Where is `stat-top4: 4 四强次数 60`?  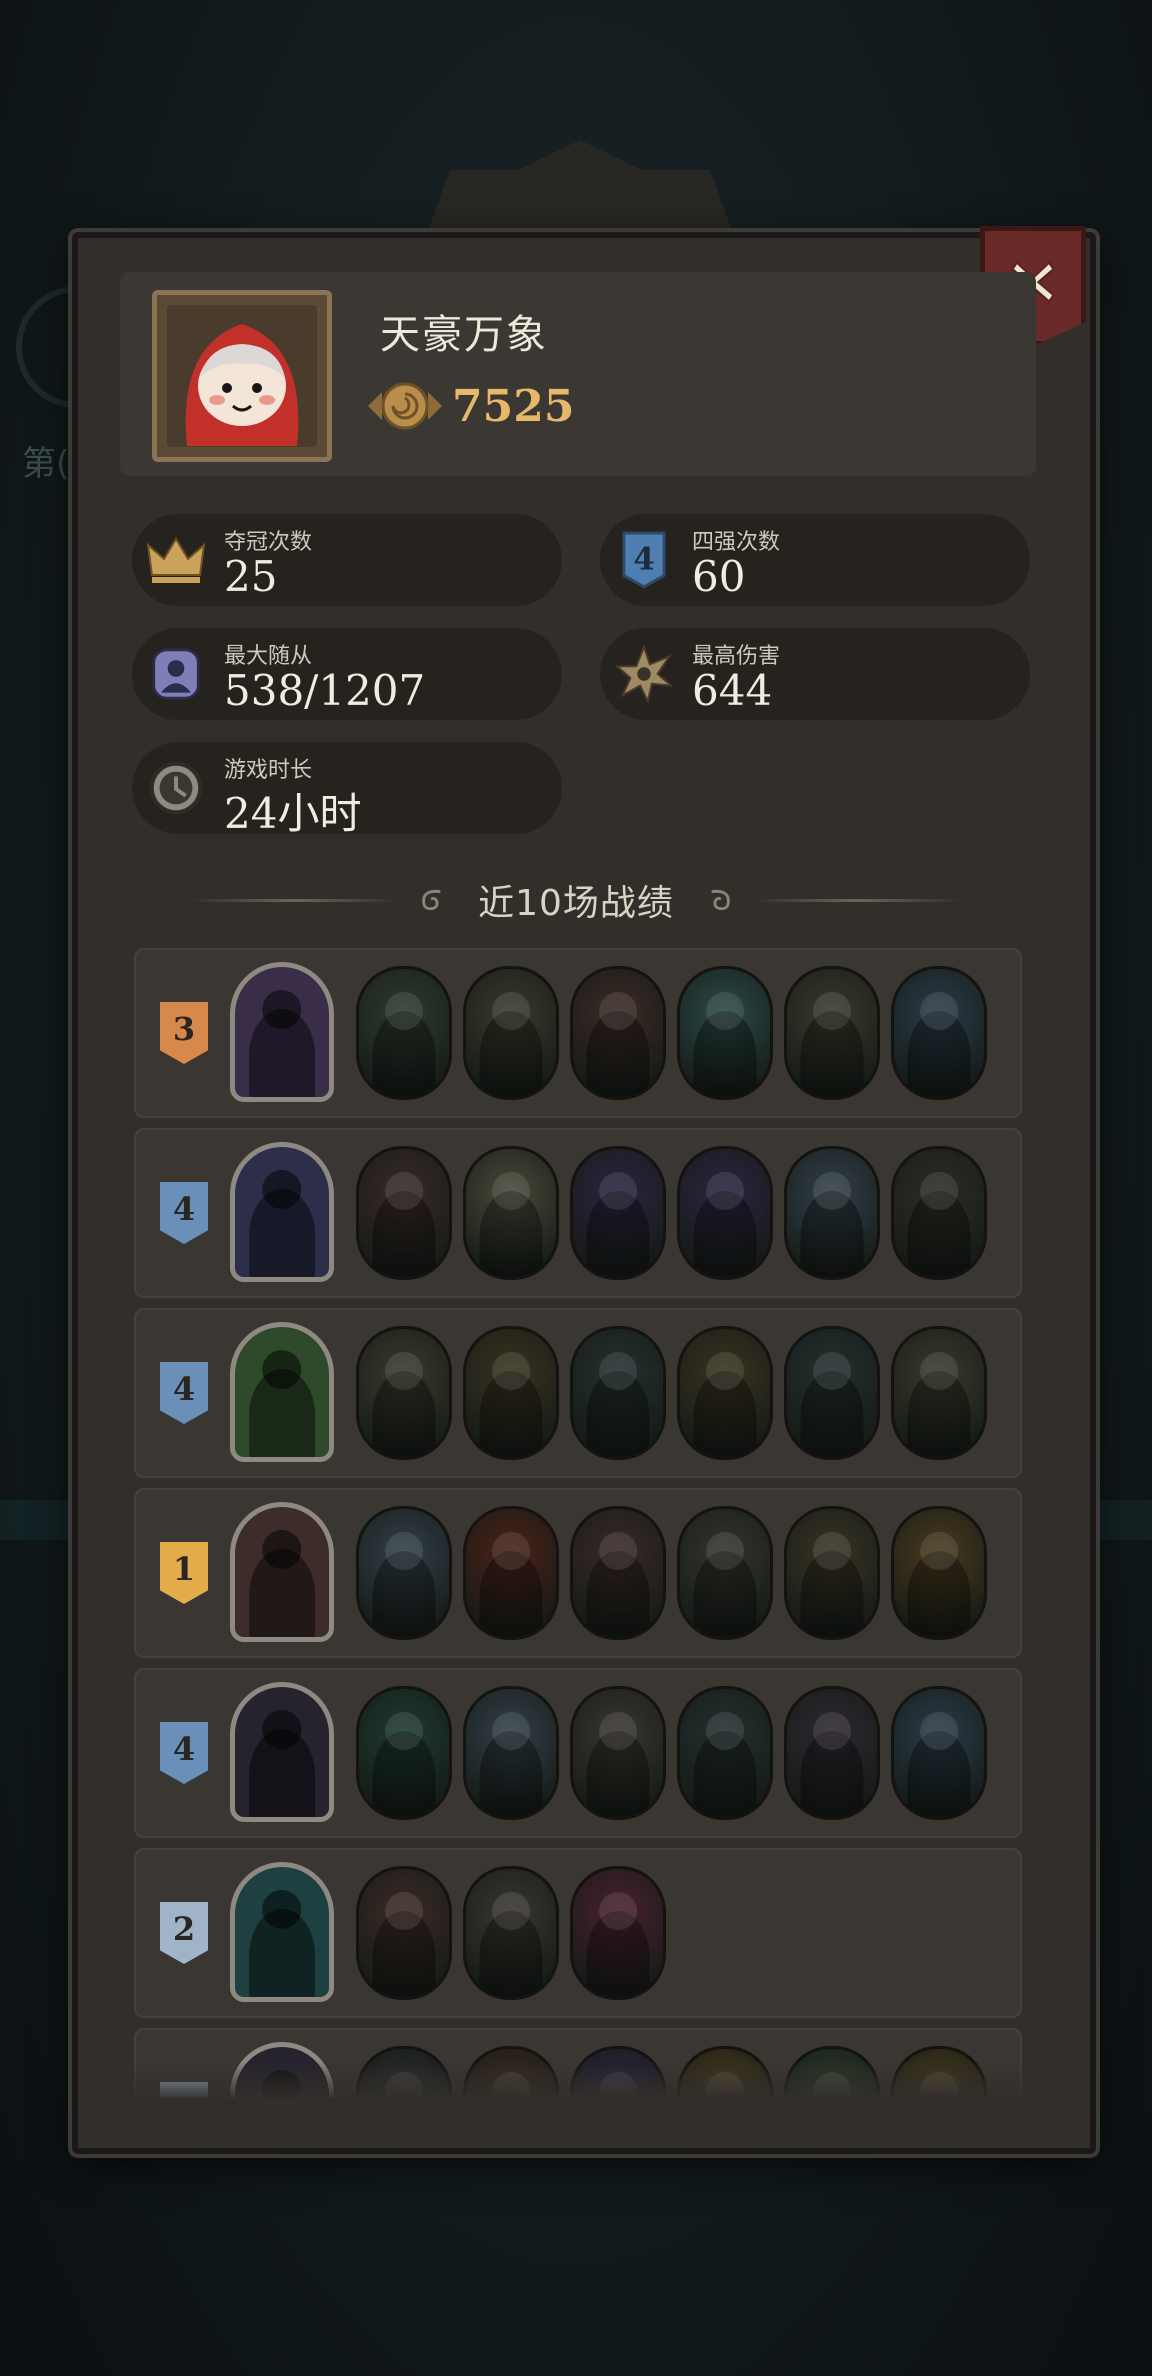
stat-top4: 4 四强次数 60 is located at coordinates (815, 560).